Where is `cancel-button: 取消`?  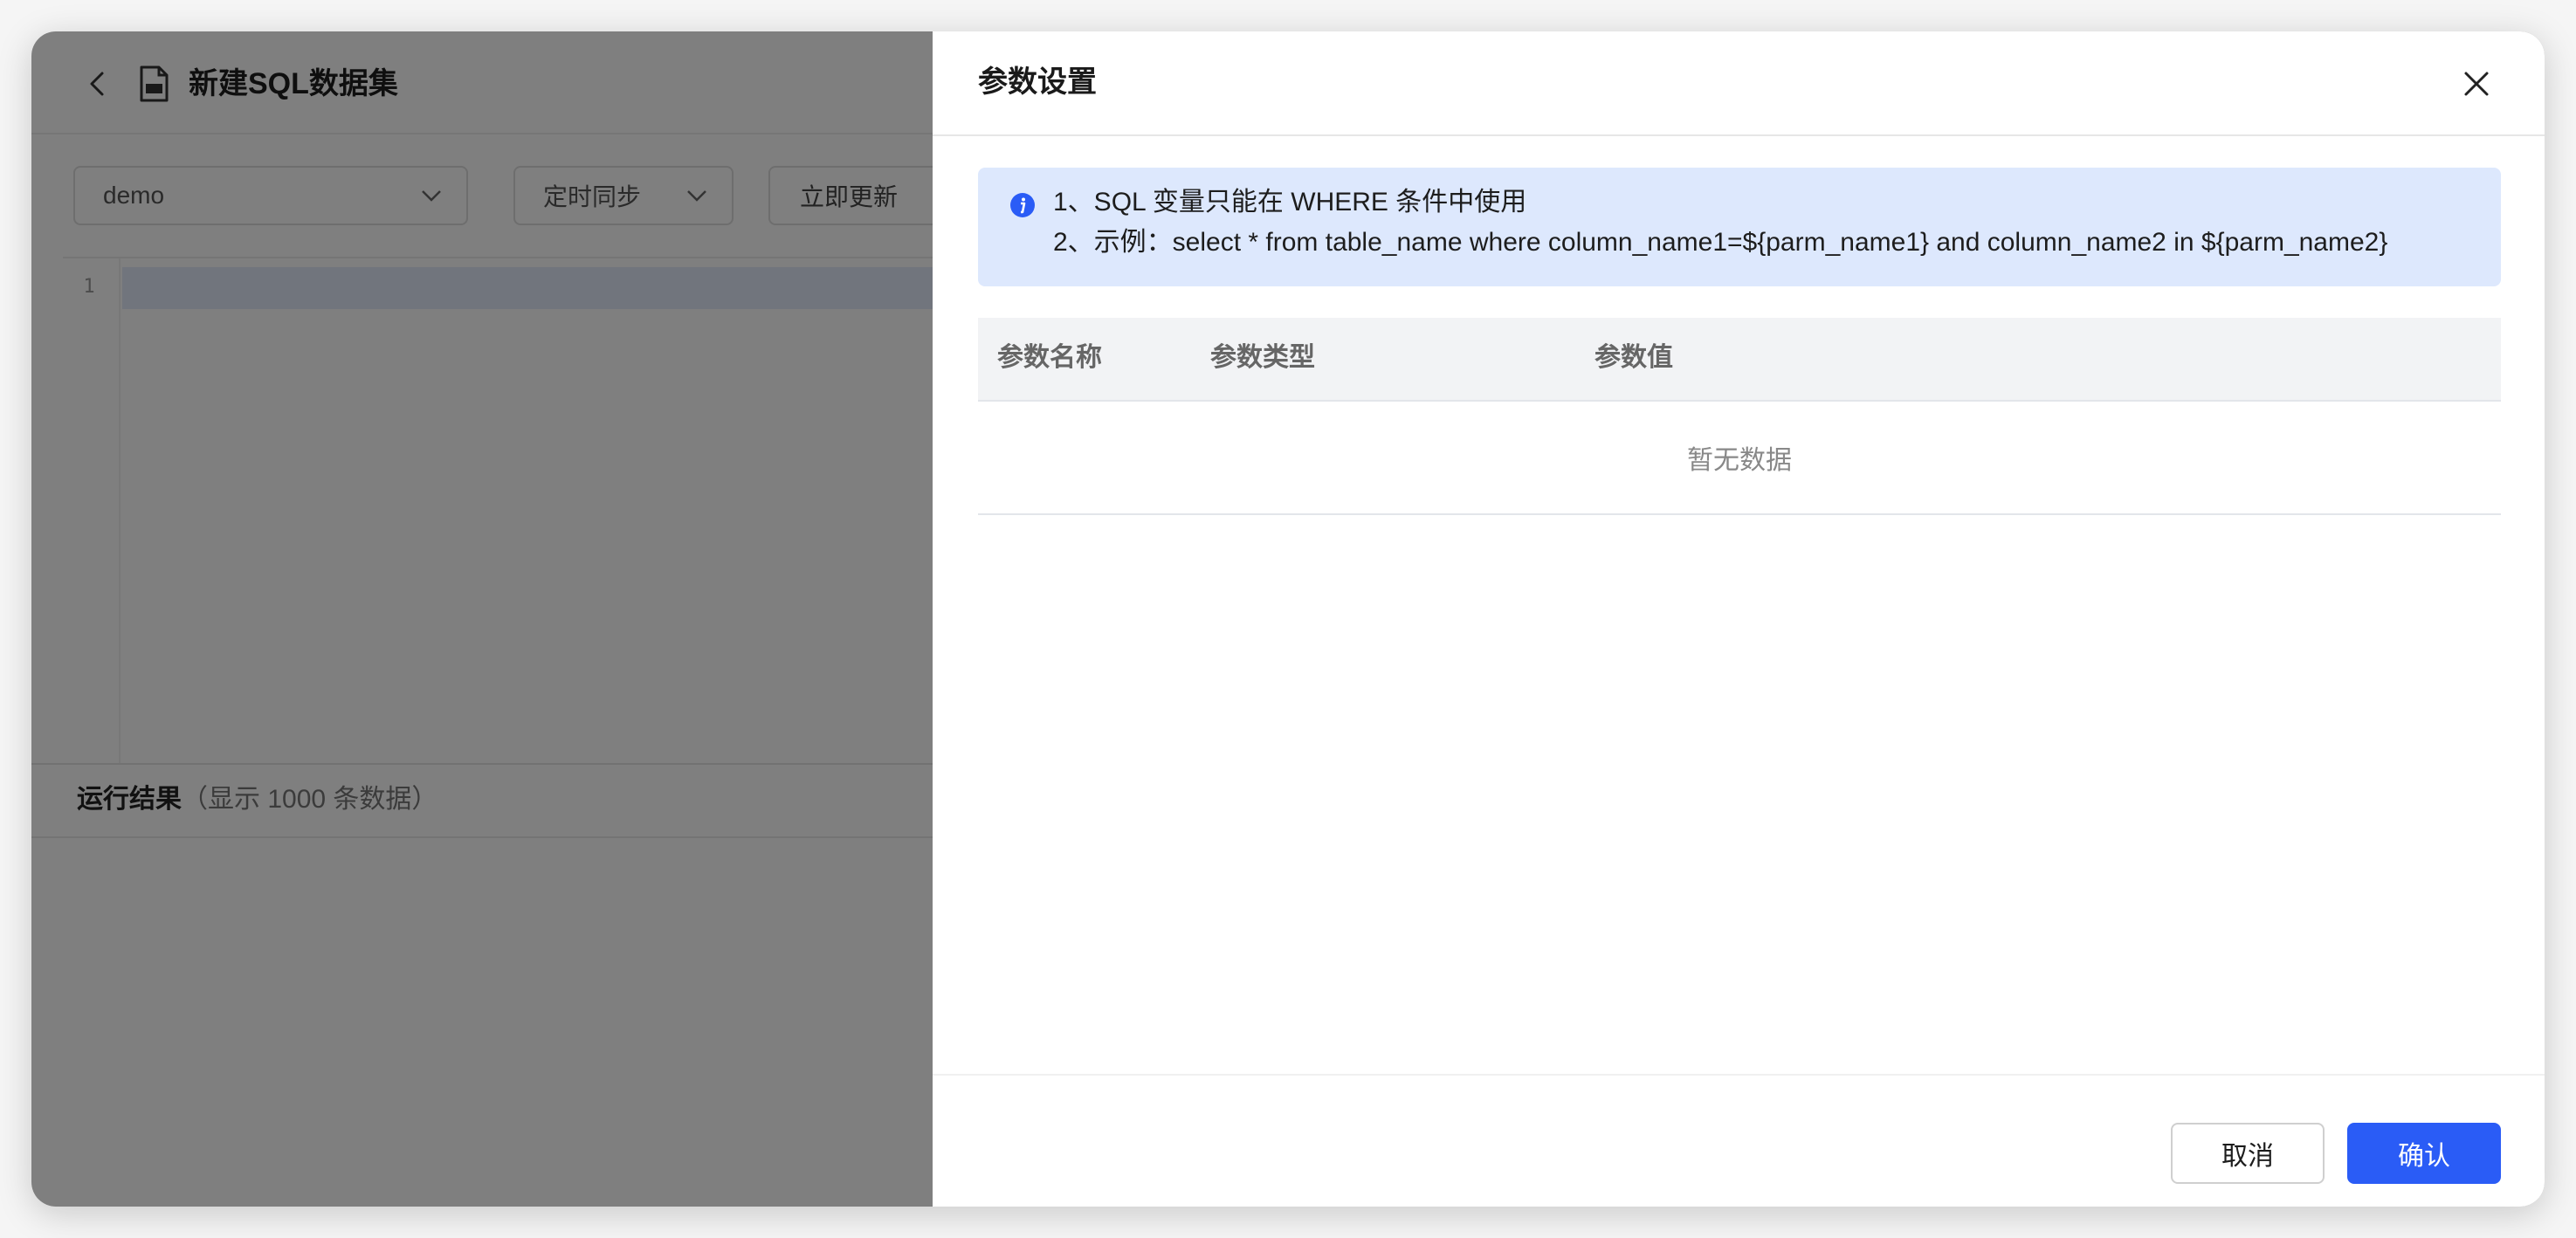 cancel-button: 取消 is located at coordinates (2248, 1153).